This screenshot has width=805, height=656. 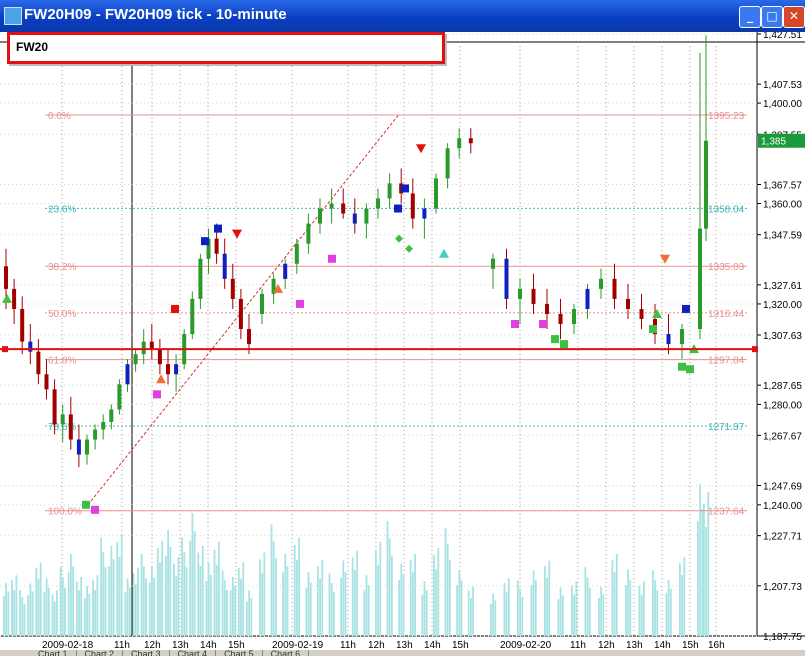 I want to click on fib-level-percent: 23.6%, so click(x=62, y=209).